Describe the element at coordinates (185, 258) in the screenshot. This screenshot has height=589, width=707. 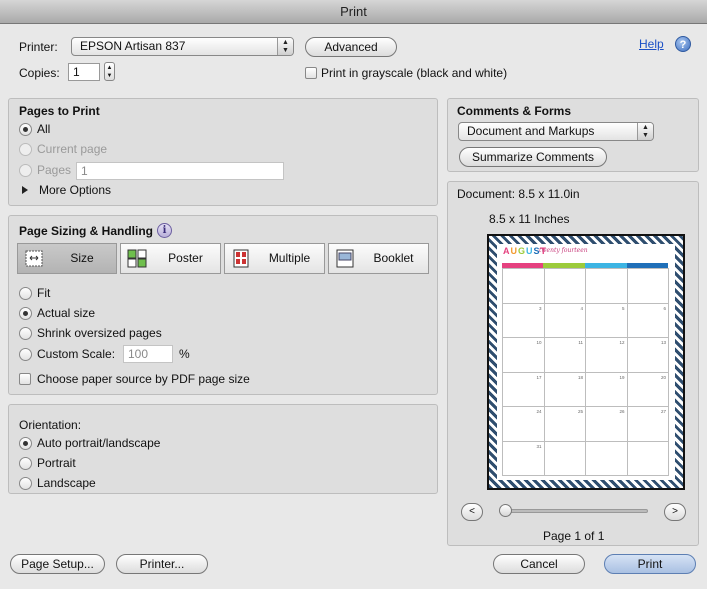
I see `tab-poster-label: Poster` at that location.